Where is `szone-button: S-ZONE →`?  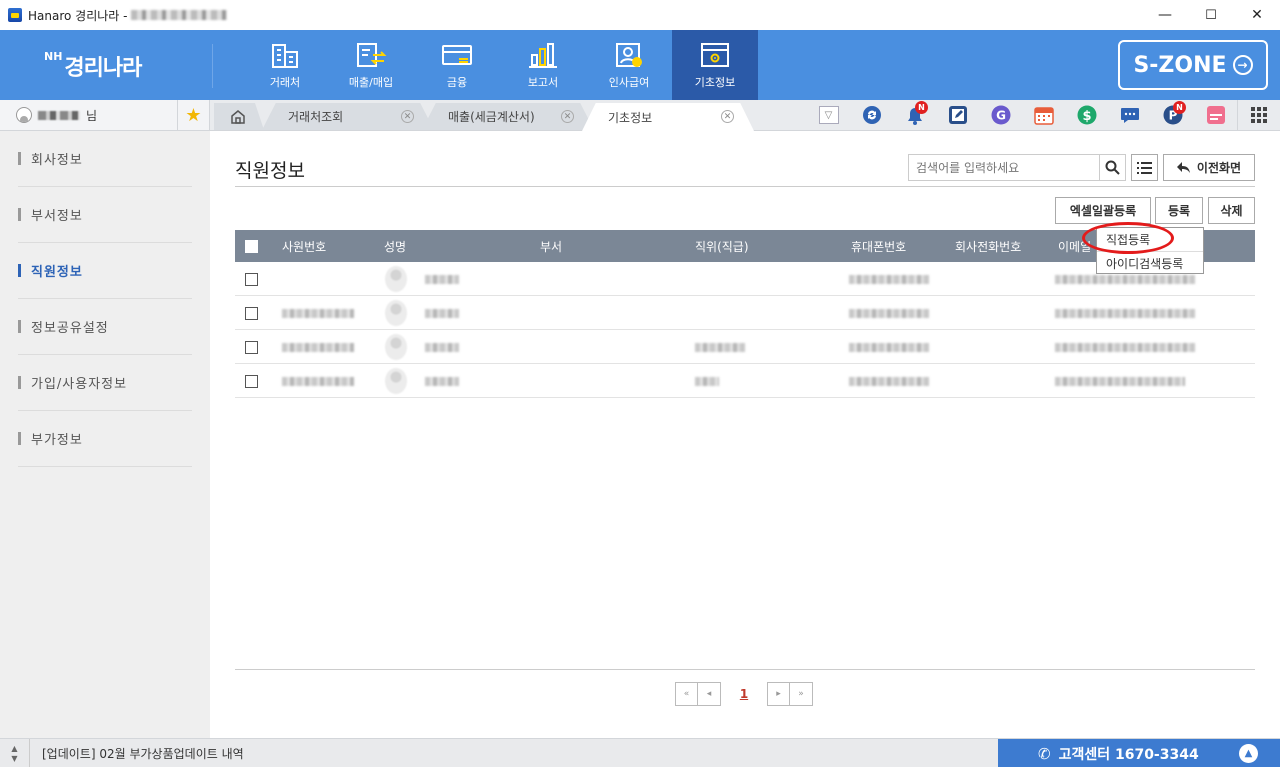
szone-button: S-ZONE → is located at coordinates (1193, 65).